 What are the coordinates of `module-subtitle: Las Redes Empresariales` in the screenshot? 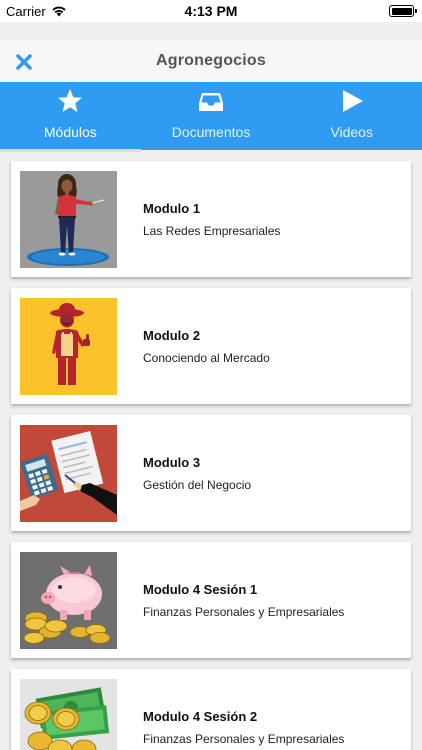 It's located at (212, 230).